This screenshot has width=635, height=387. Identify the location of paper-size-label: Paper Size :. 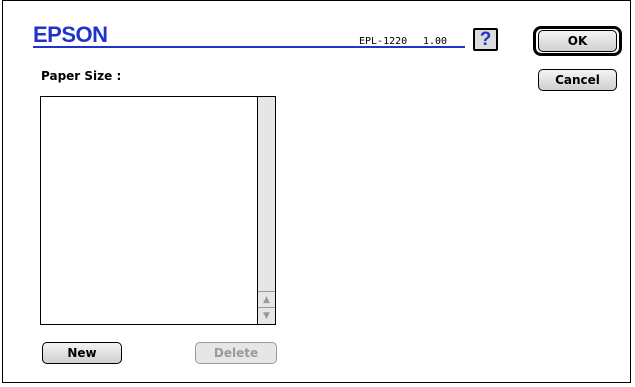
(81, 76).